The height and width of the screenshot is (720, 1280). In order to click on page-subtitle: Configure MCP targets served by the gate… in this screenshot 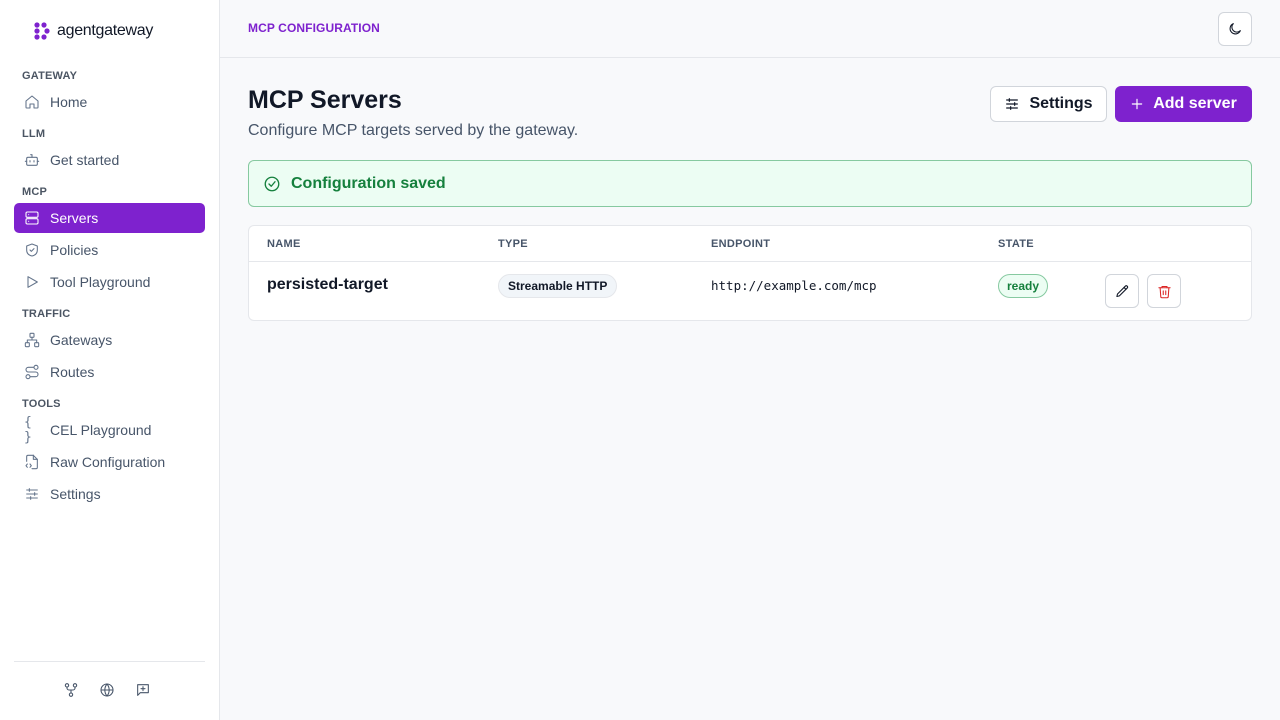, I will do `click(413, 130)`.